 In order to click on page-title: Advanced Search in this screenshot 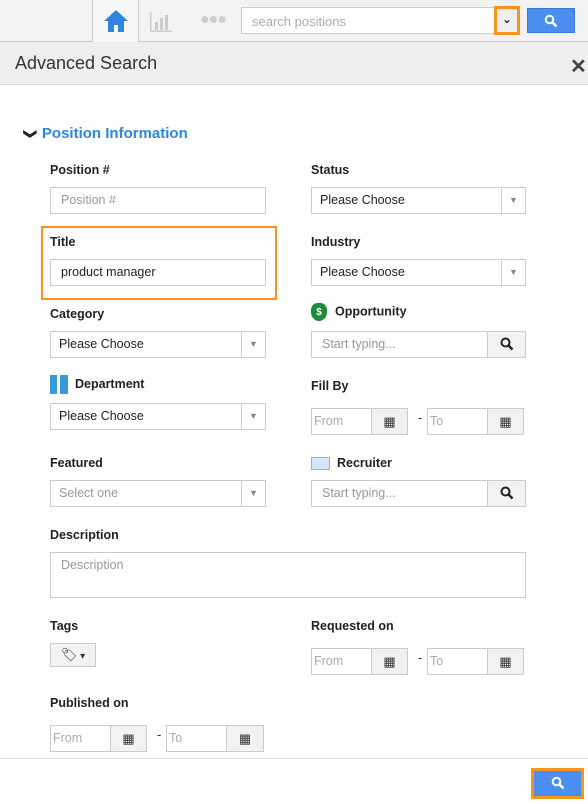, I will do `click(86, 63)`.